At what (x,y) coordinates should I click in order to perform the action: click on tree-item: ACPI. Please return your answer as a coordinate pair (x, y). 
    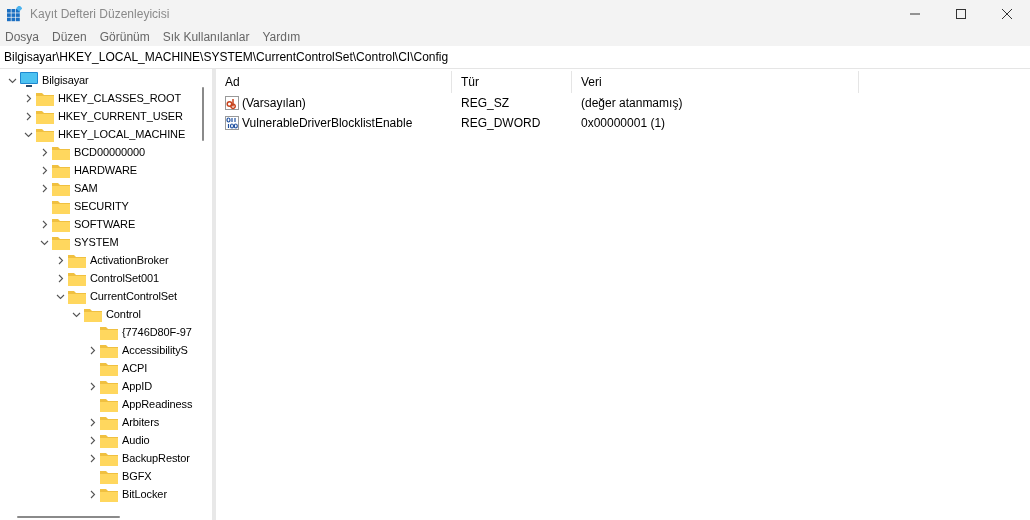
    Looking at the image, I should click on (135, 368).